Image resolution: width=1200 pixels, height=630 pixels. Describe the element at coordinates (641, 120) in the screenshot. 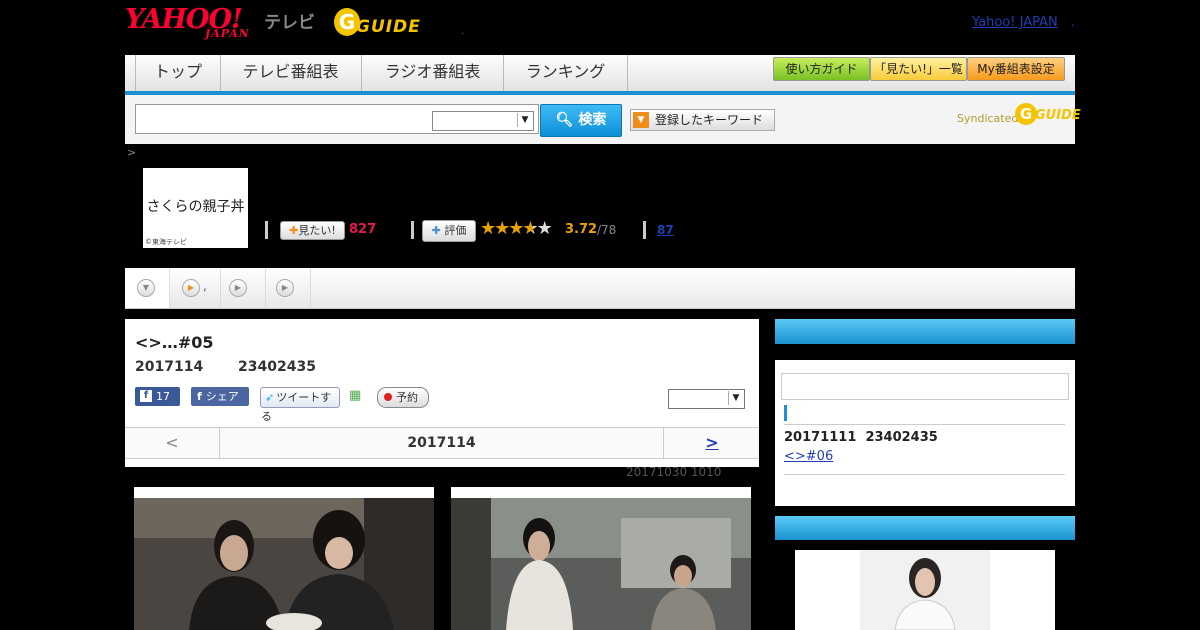

I see `triangle-down-icon: ▼` at that location.